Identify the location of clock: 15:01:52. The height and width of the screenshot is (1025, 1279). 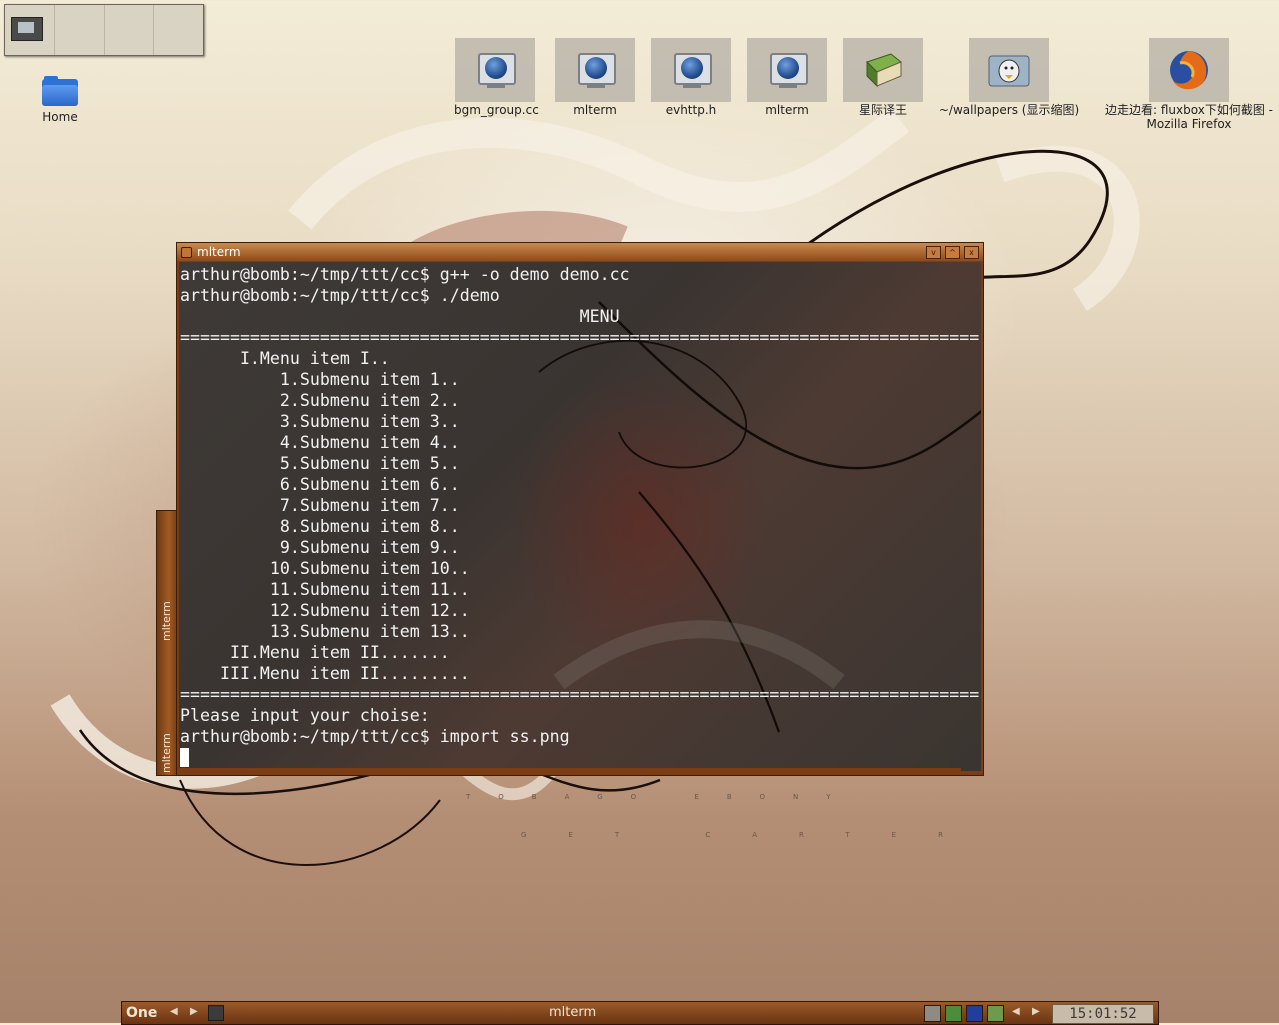
(1103, 1014).